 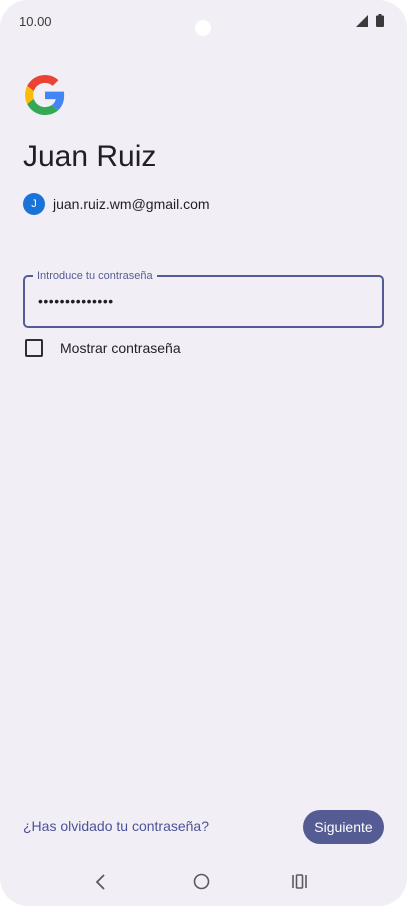 I want to click on account-email: juan.ruiz.wm@gmail.com, so click(x=131, y=204).